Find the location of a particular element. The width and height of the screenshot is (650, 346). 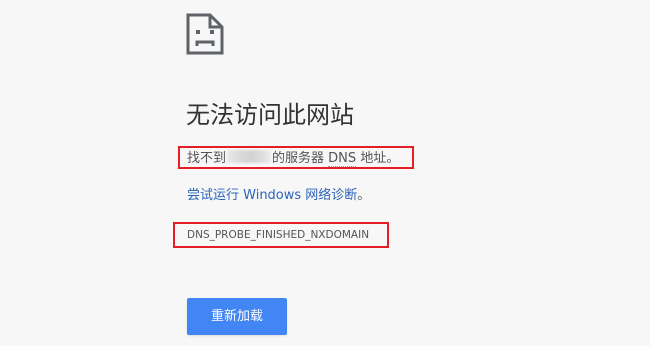

diagnose-period: 。 is located at coordinates (364, 195).